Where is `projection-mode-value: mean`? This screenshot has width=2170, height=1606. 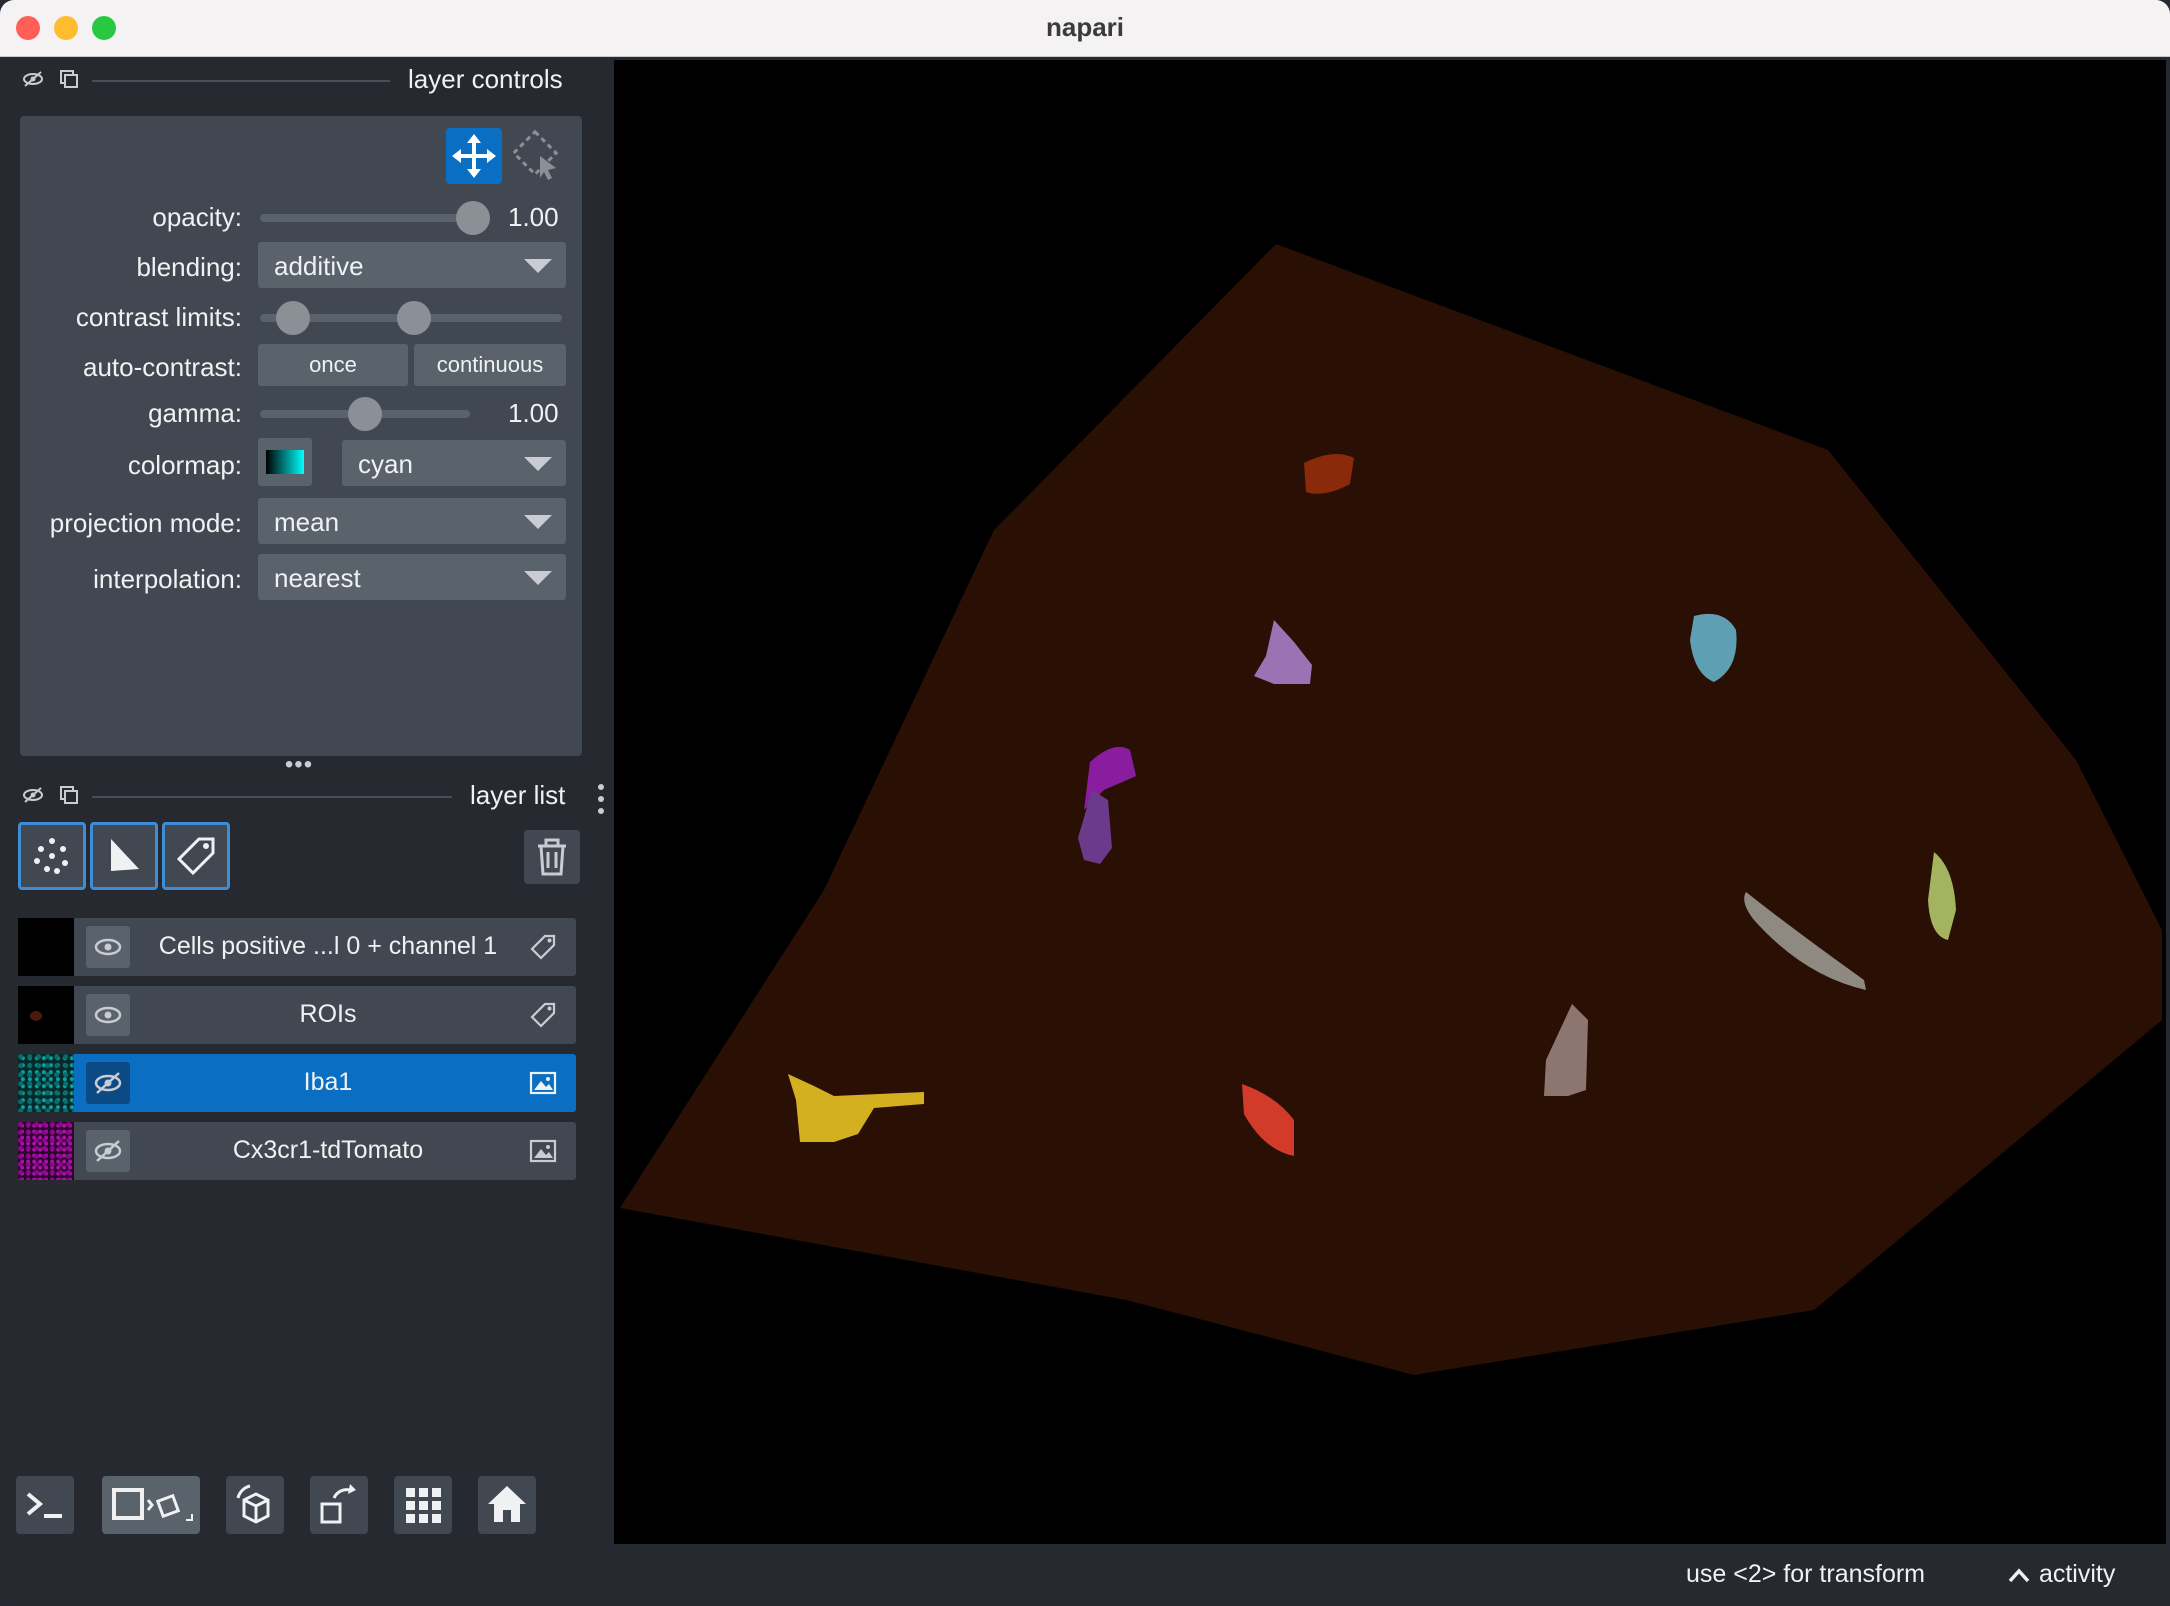 projection-mode-value: mean is located at coordinates (307, 522).